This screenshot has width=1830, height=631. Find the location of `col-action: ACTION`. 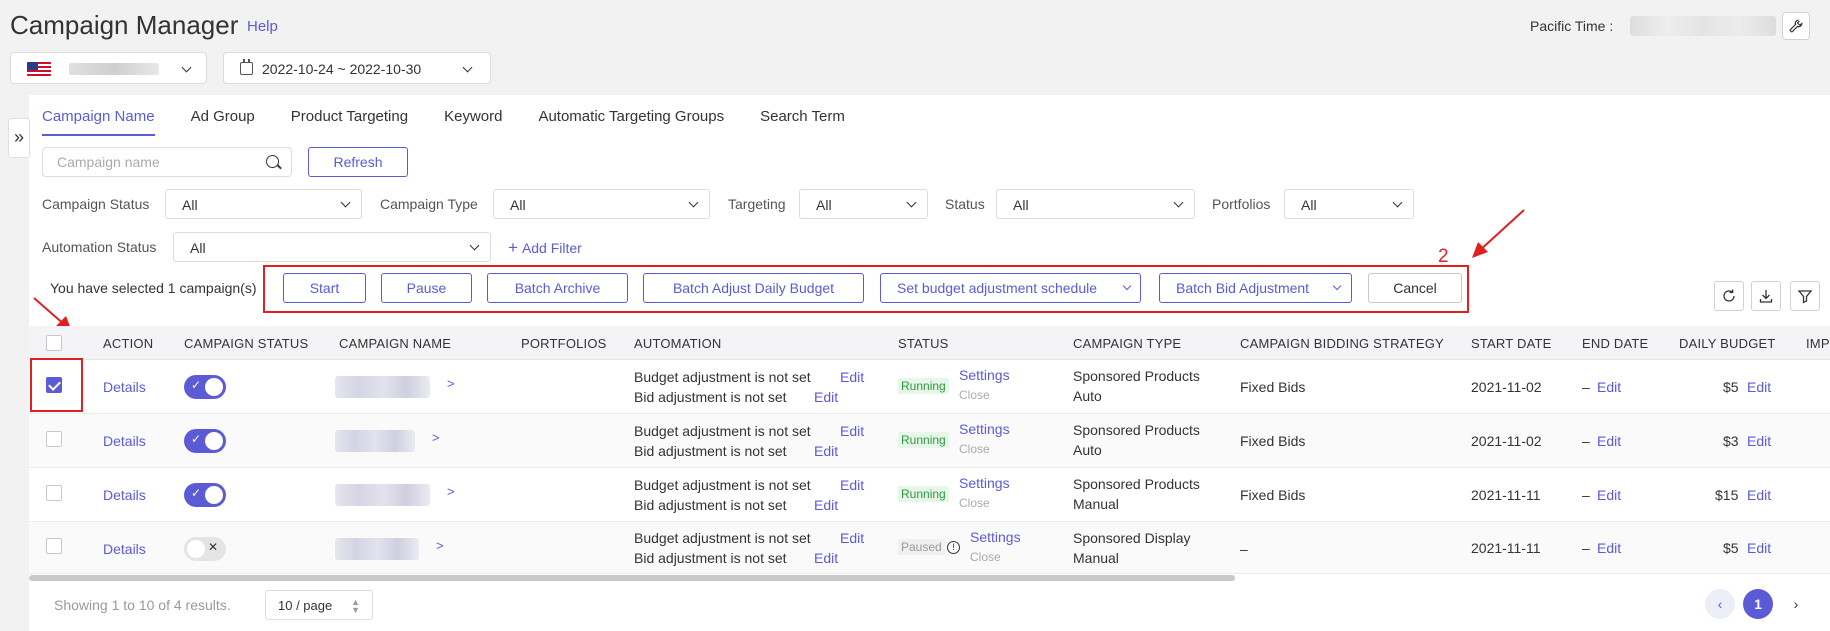

col-action: ACTION is located at coordinates (128, 343).